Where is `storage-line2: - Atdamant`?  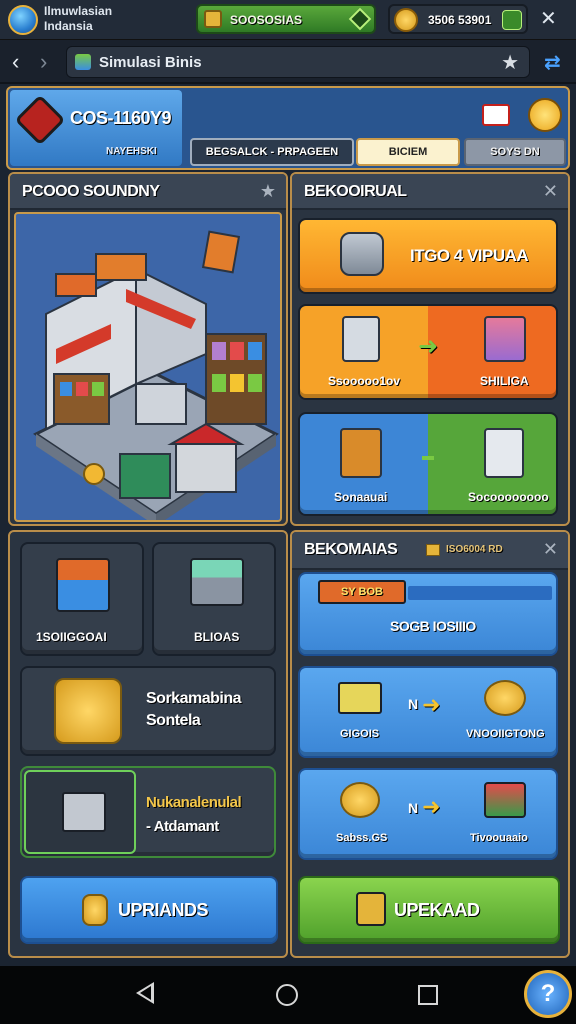 storage-line2: - Atdamant is located at coordinates (182, 826).